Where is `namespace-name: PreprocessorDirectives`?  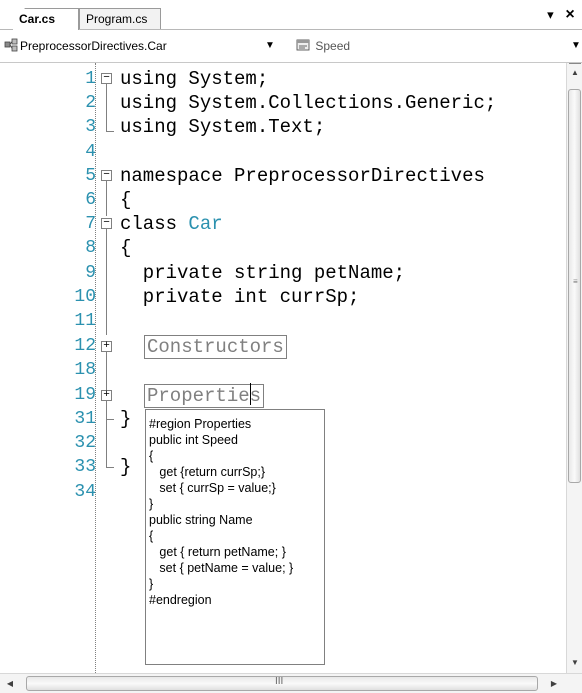 namespace-name: PreprocessorDirectives is located at coordinates (353, 176).